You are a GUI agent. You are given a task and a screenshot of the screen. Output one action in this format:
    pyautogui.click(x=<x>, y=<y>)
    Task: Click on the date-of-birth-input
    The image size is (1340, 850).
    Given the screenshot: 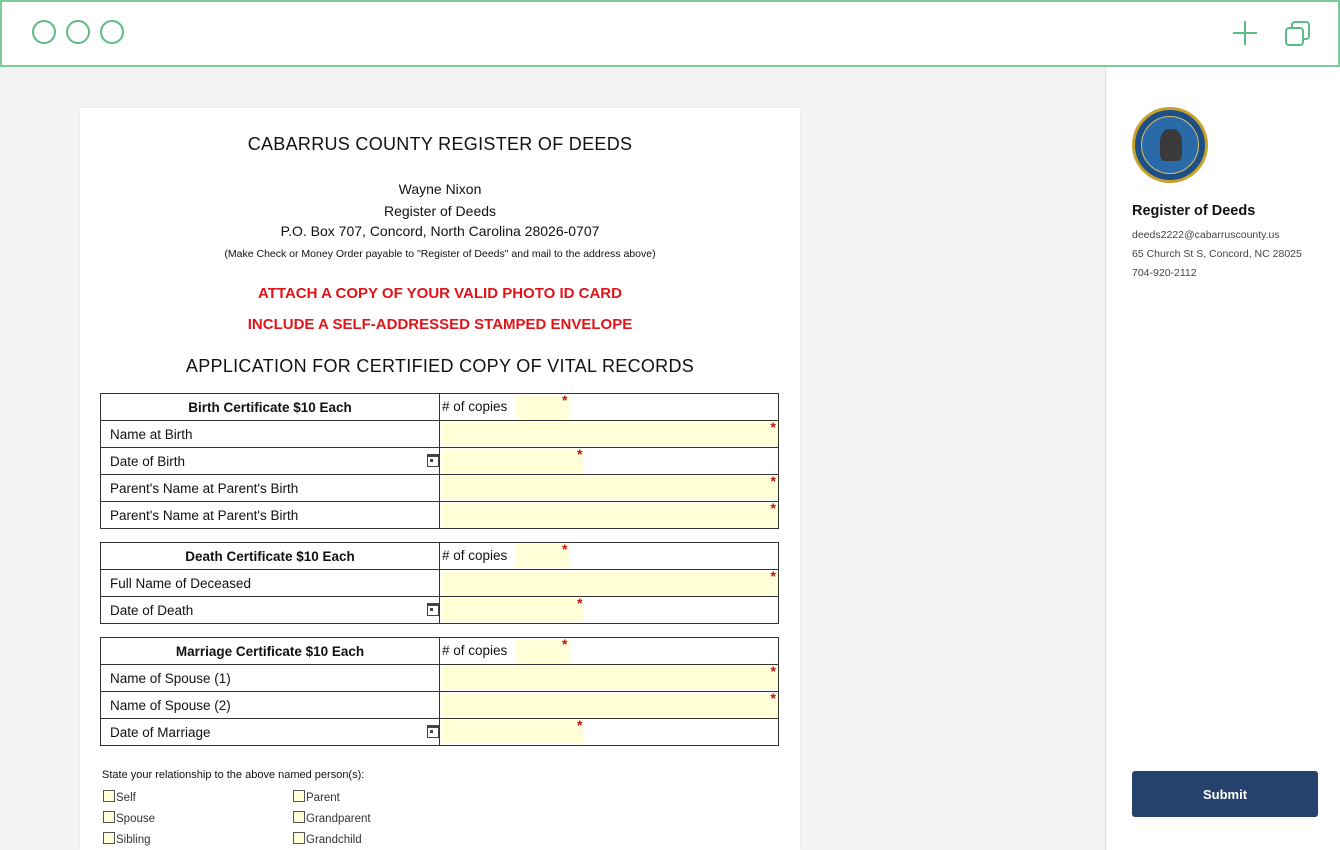 What is the action you would take?
    pyautogui.click(x=512, y=461)
    